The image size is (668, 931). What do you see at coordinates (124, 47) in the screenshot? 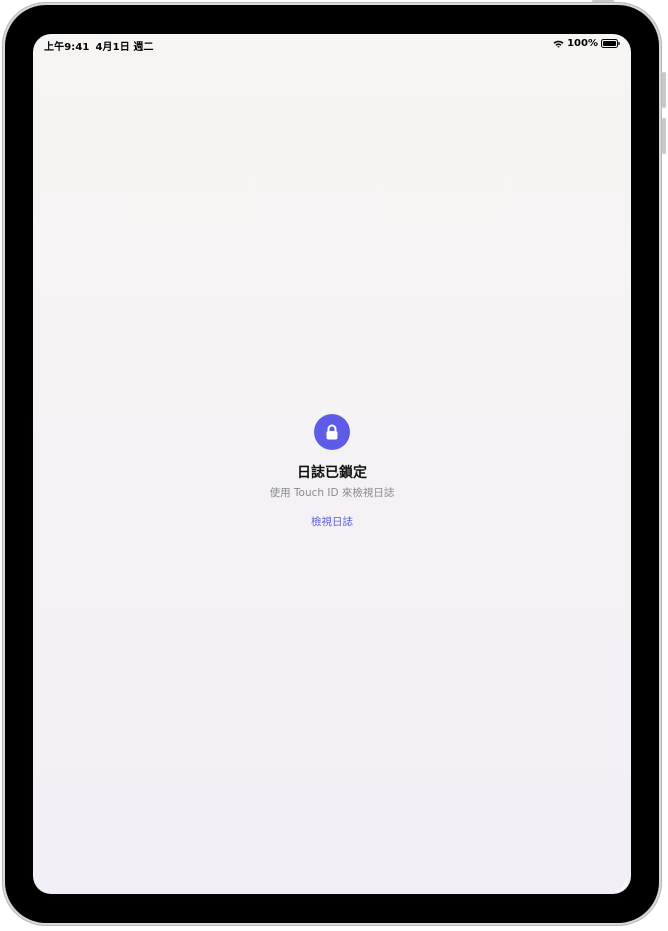
I see `status-date: 4月1日 週二` at bounding box center [124, 47].